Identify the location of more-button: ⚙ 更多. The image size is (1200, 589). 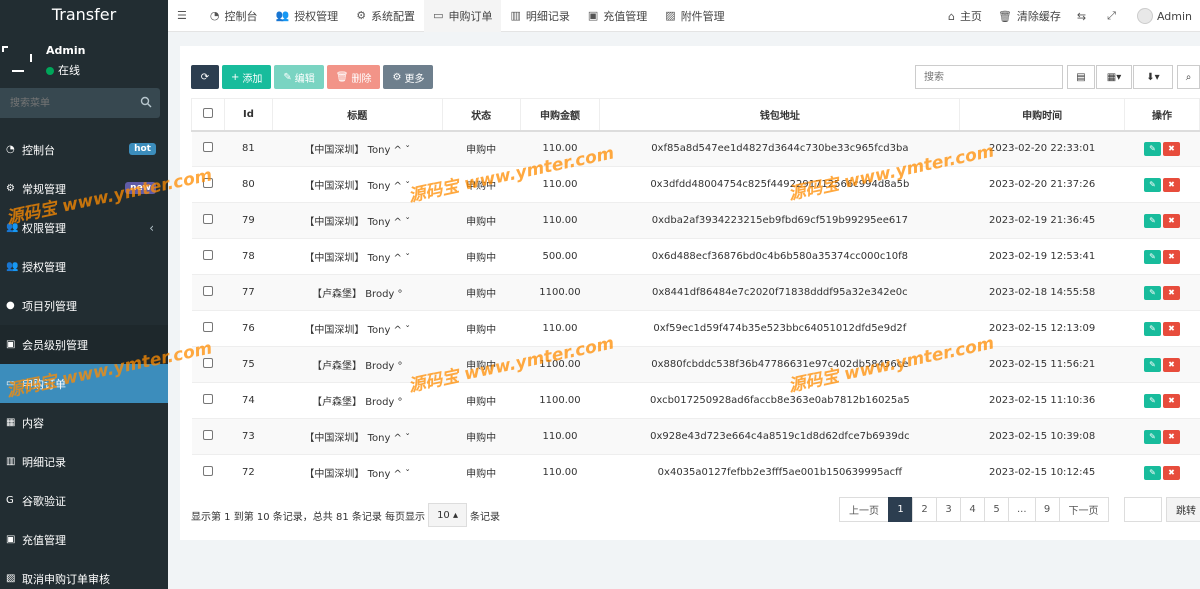
(408, 77).